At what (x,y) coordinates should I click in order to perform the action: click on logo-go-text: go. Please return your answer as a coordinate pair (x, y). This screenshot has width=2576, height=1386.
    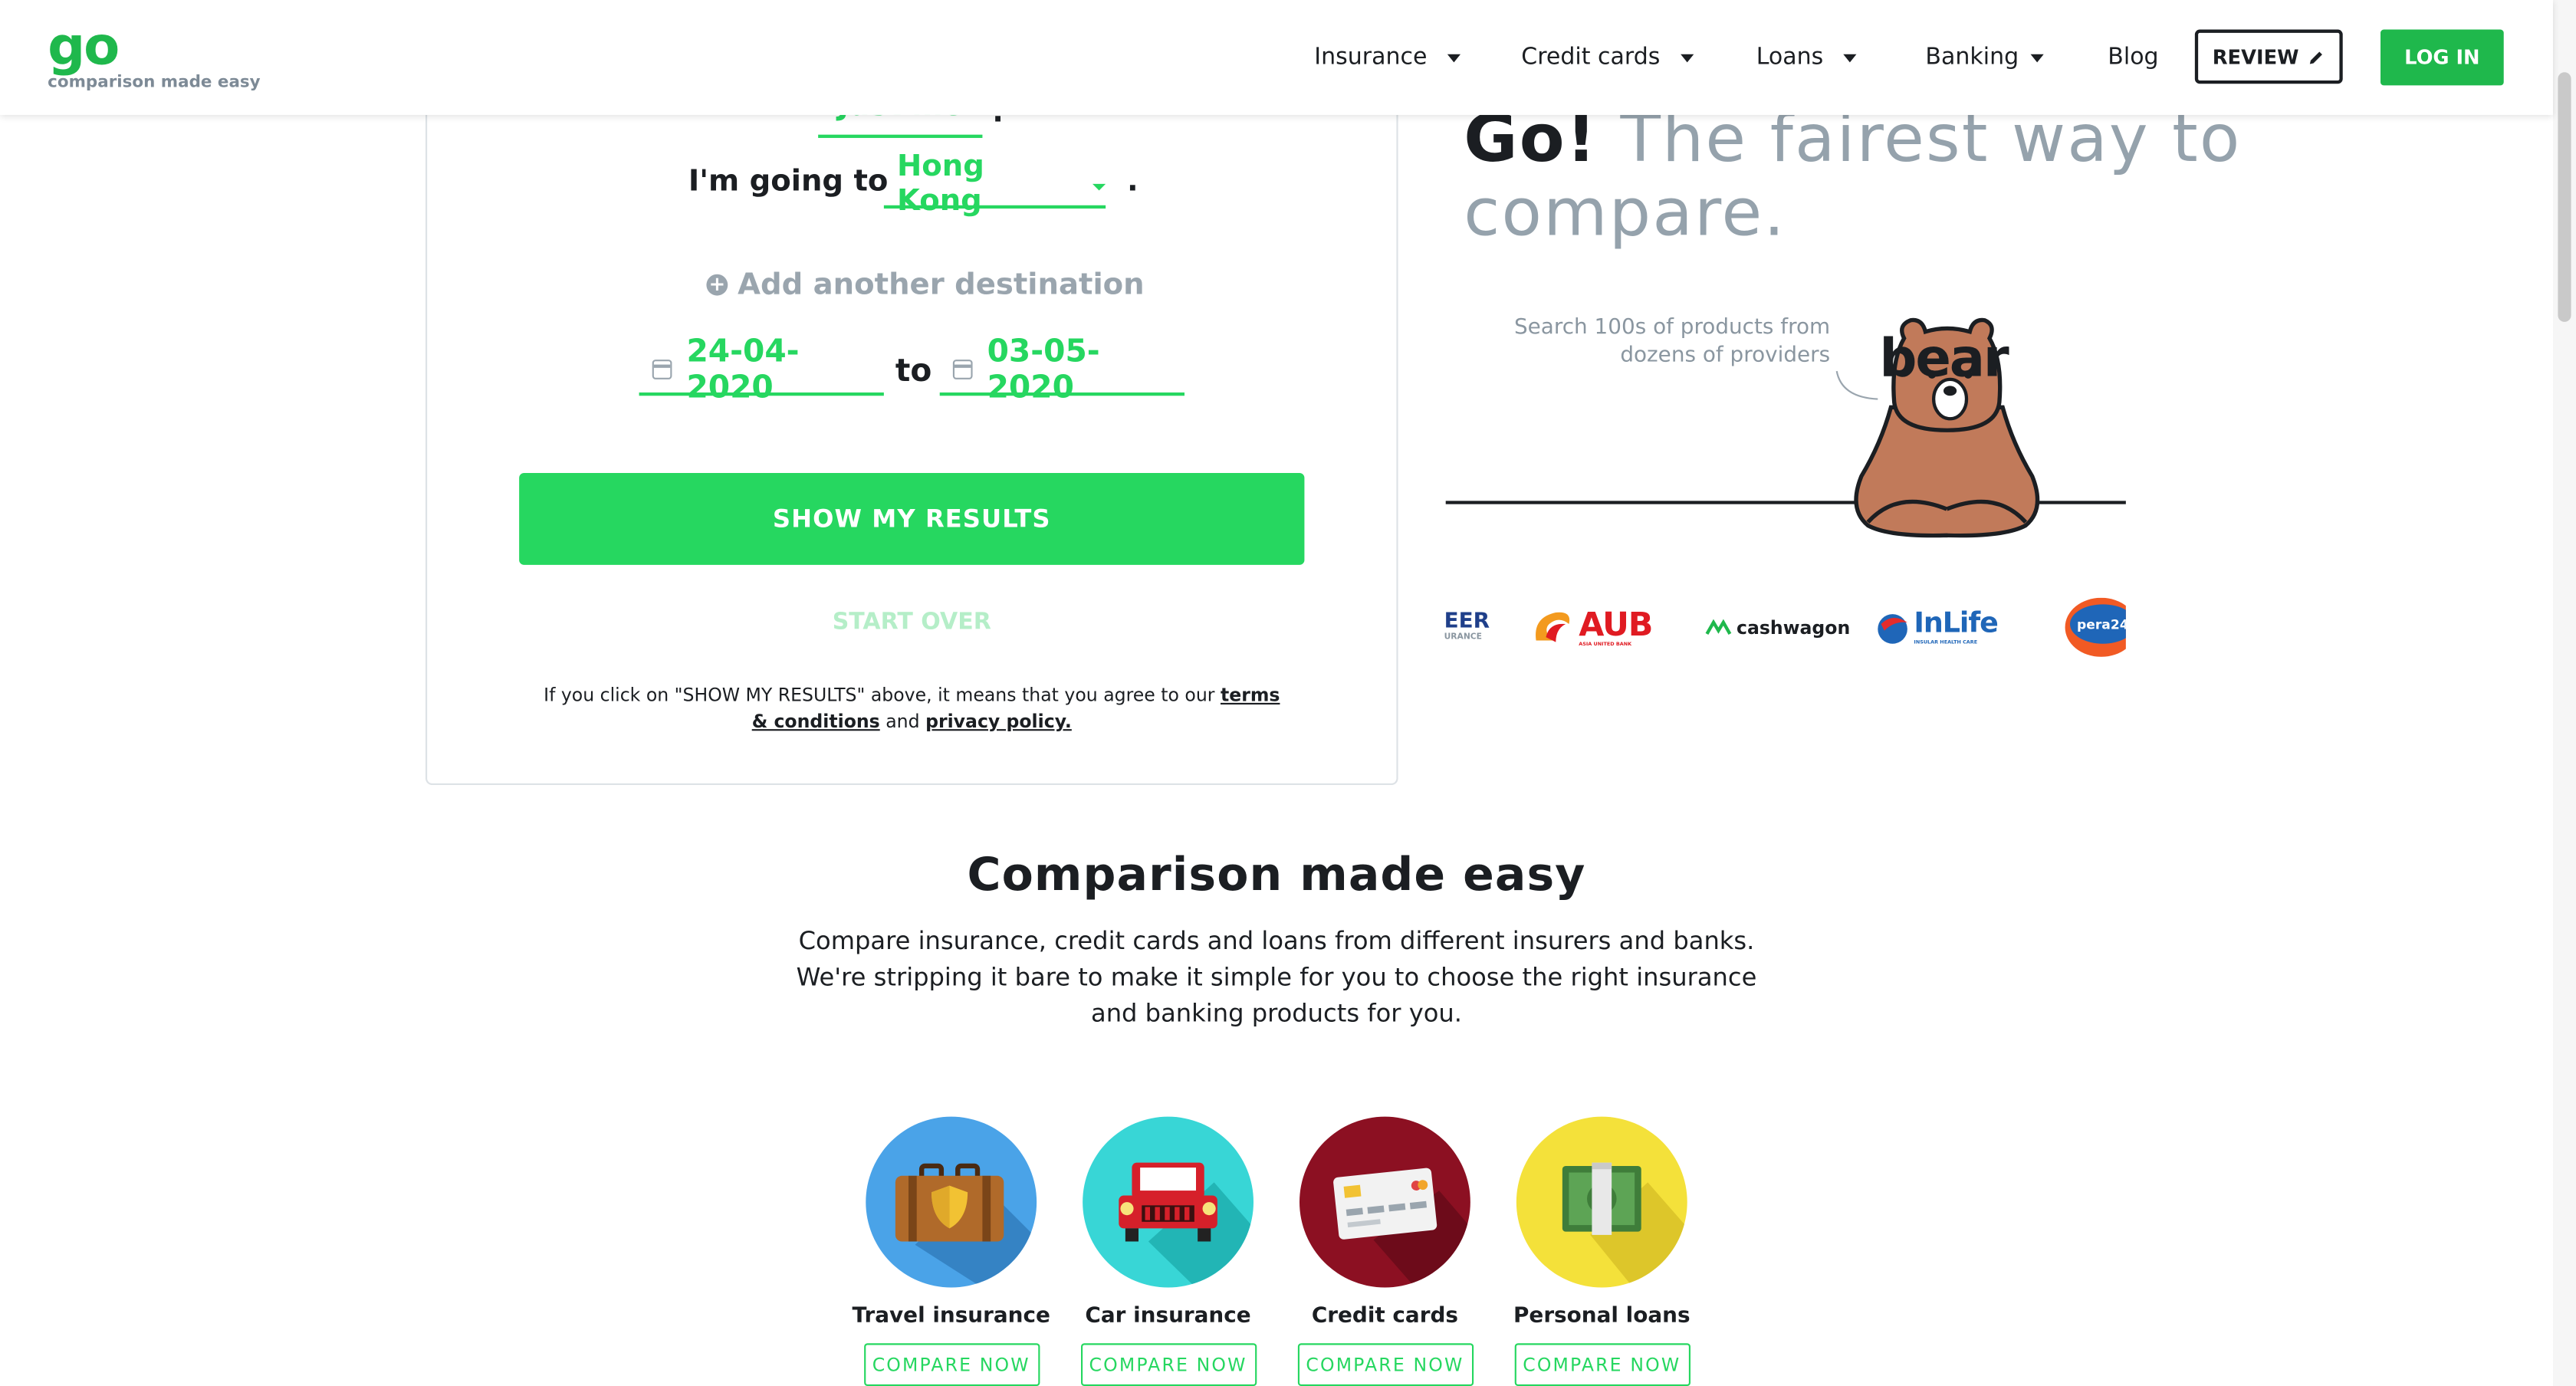
    Looking at the image, I should click on (84, 46).